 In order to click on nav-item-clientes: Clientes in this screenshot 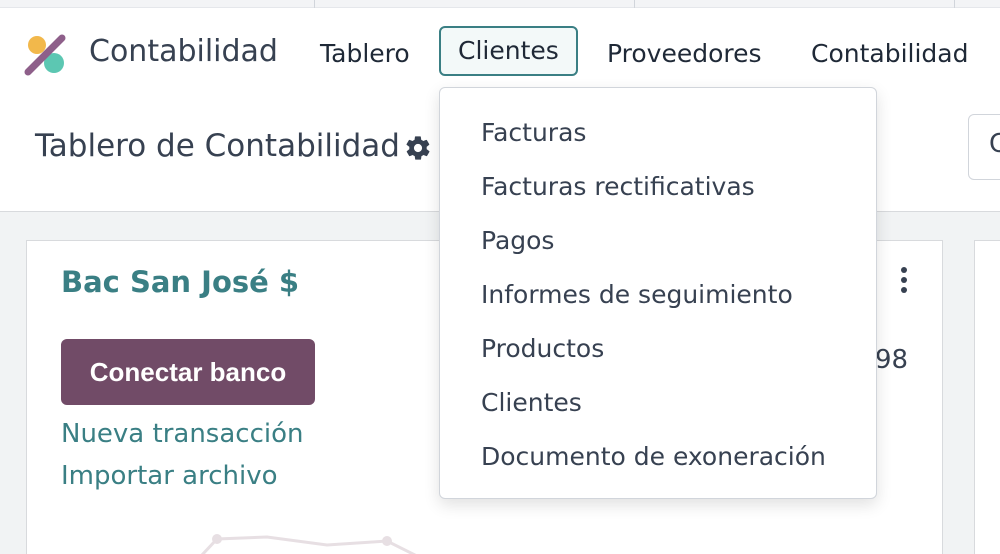, I will do `click(508, 51)`.